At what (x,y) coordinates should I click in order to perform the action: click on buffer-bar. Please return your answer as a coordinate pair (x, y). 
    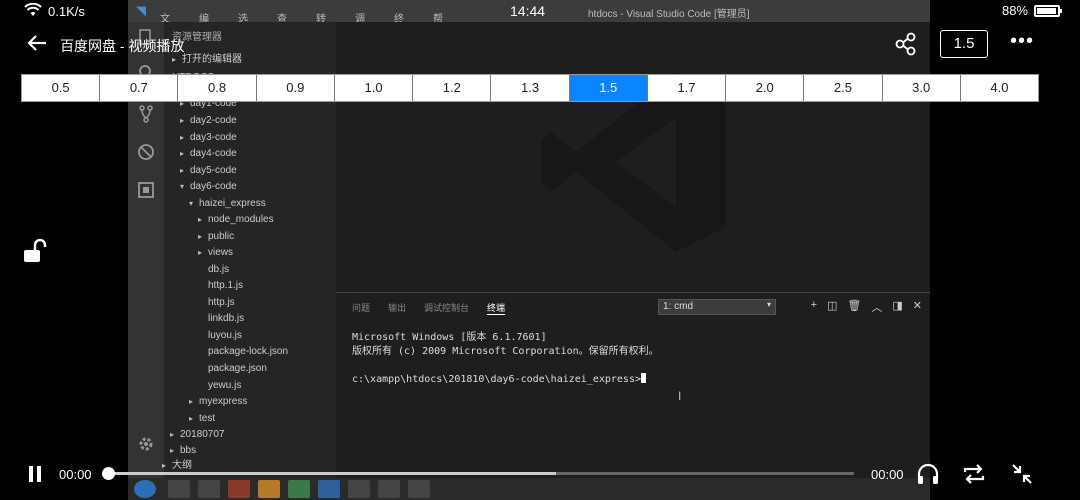
    Looking at the image, I should click on (332, 473).